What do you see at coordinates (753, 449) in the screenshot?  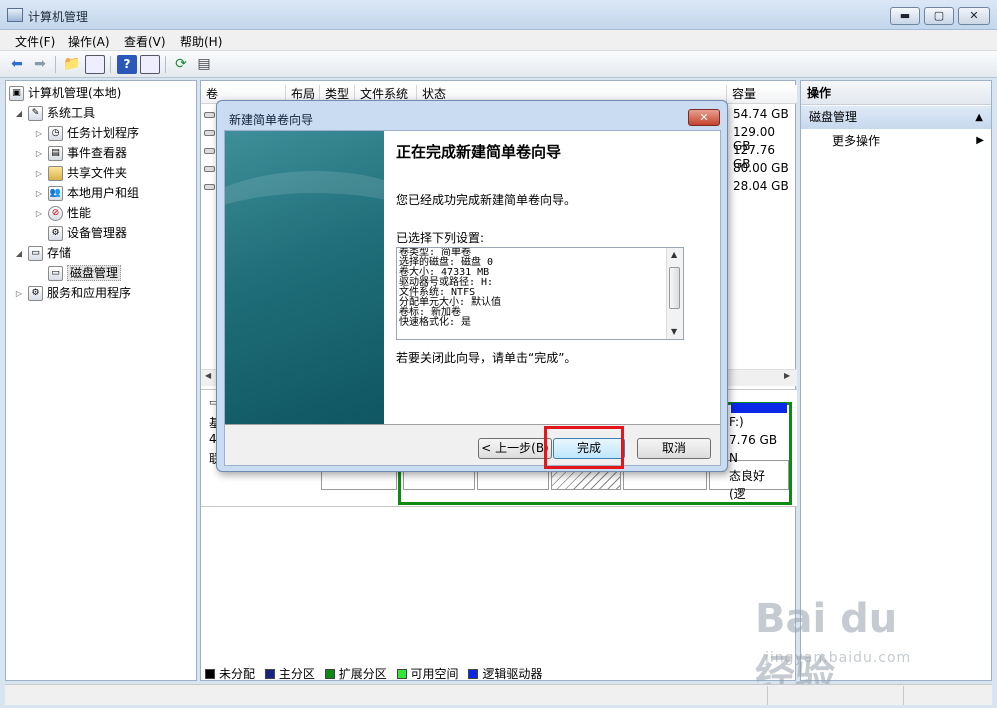 I see `logical-drive-size: 7.76 GB N` at bounding box center [753, 449].